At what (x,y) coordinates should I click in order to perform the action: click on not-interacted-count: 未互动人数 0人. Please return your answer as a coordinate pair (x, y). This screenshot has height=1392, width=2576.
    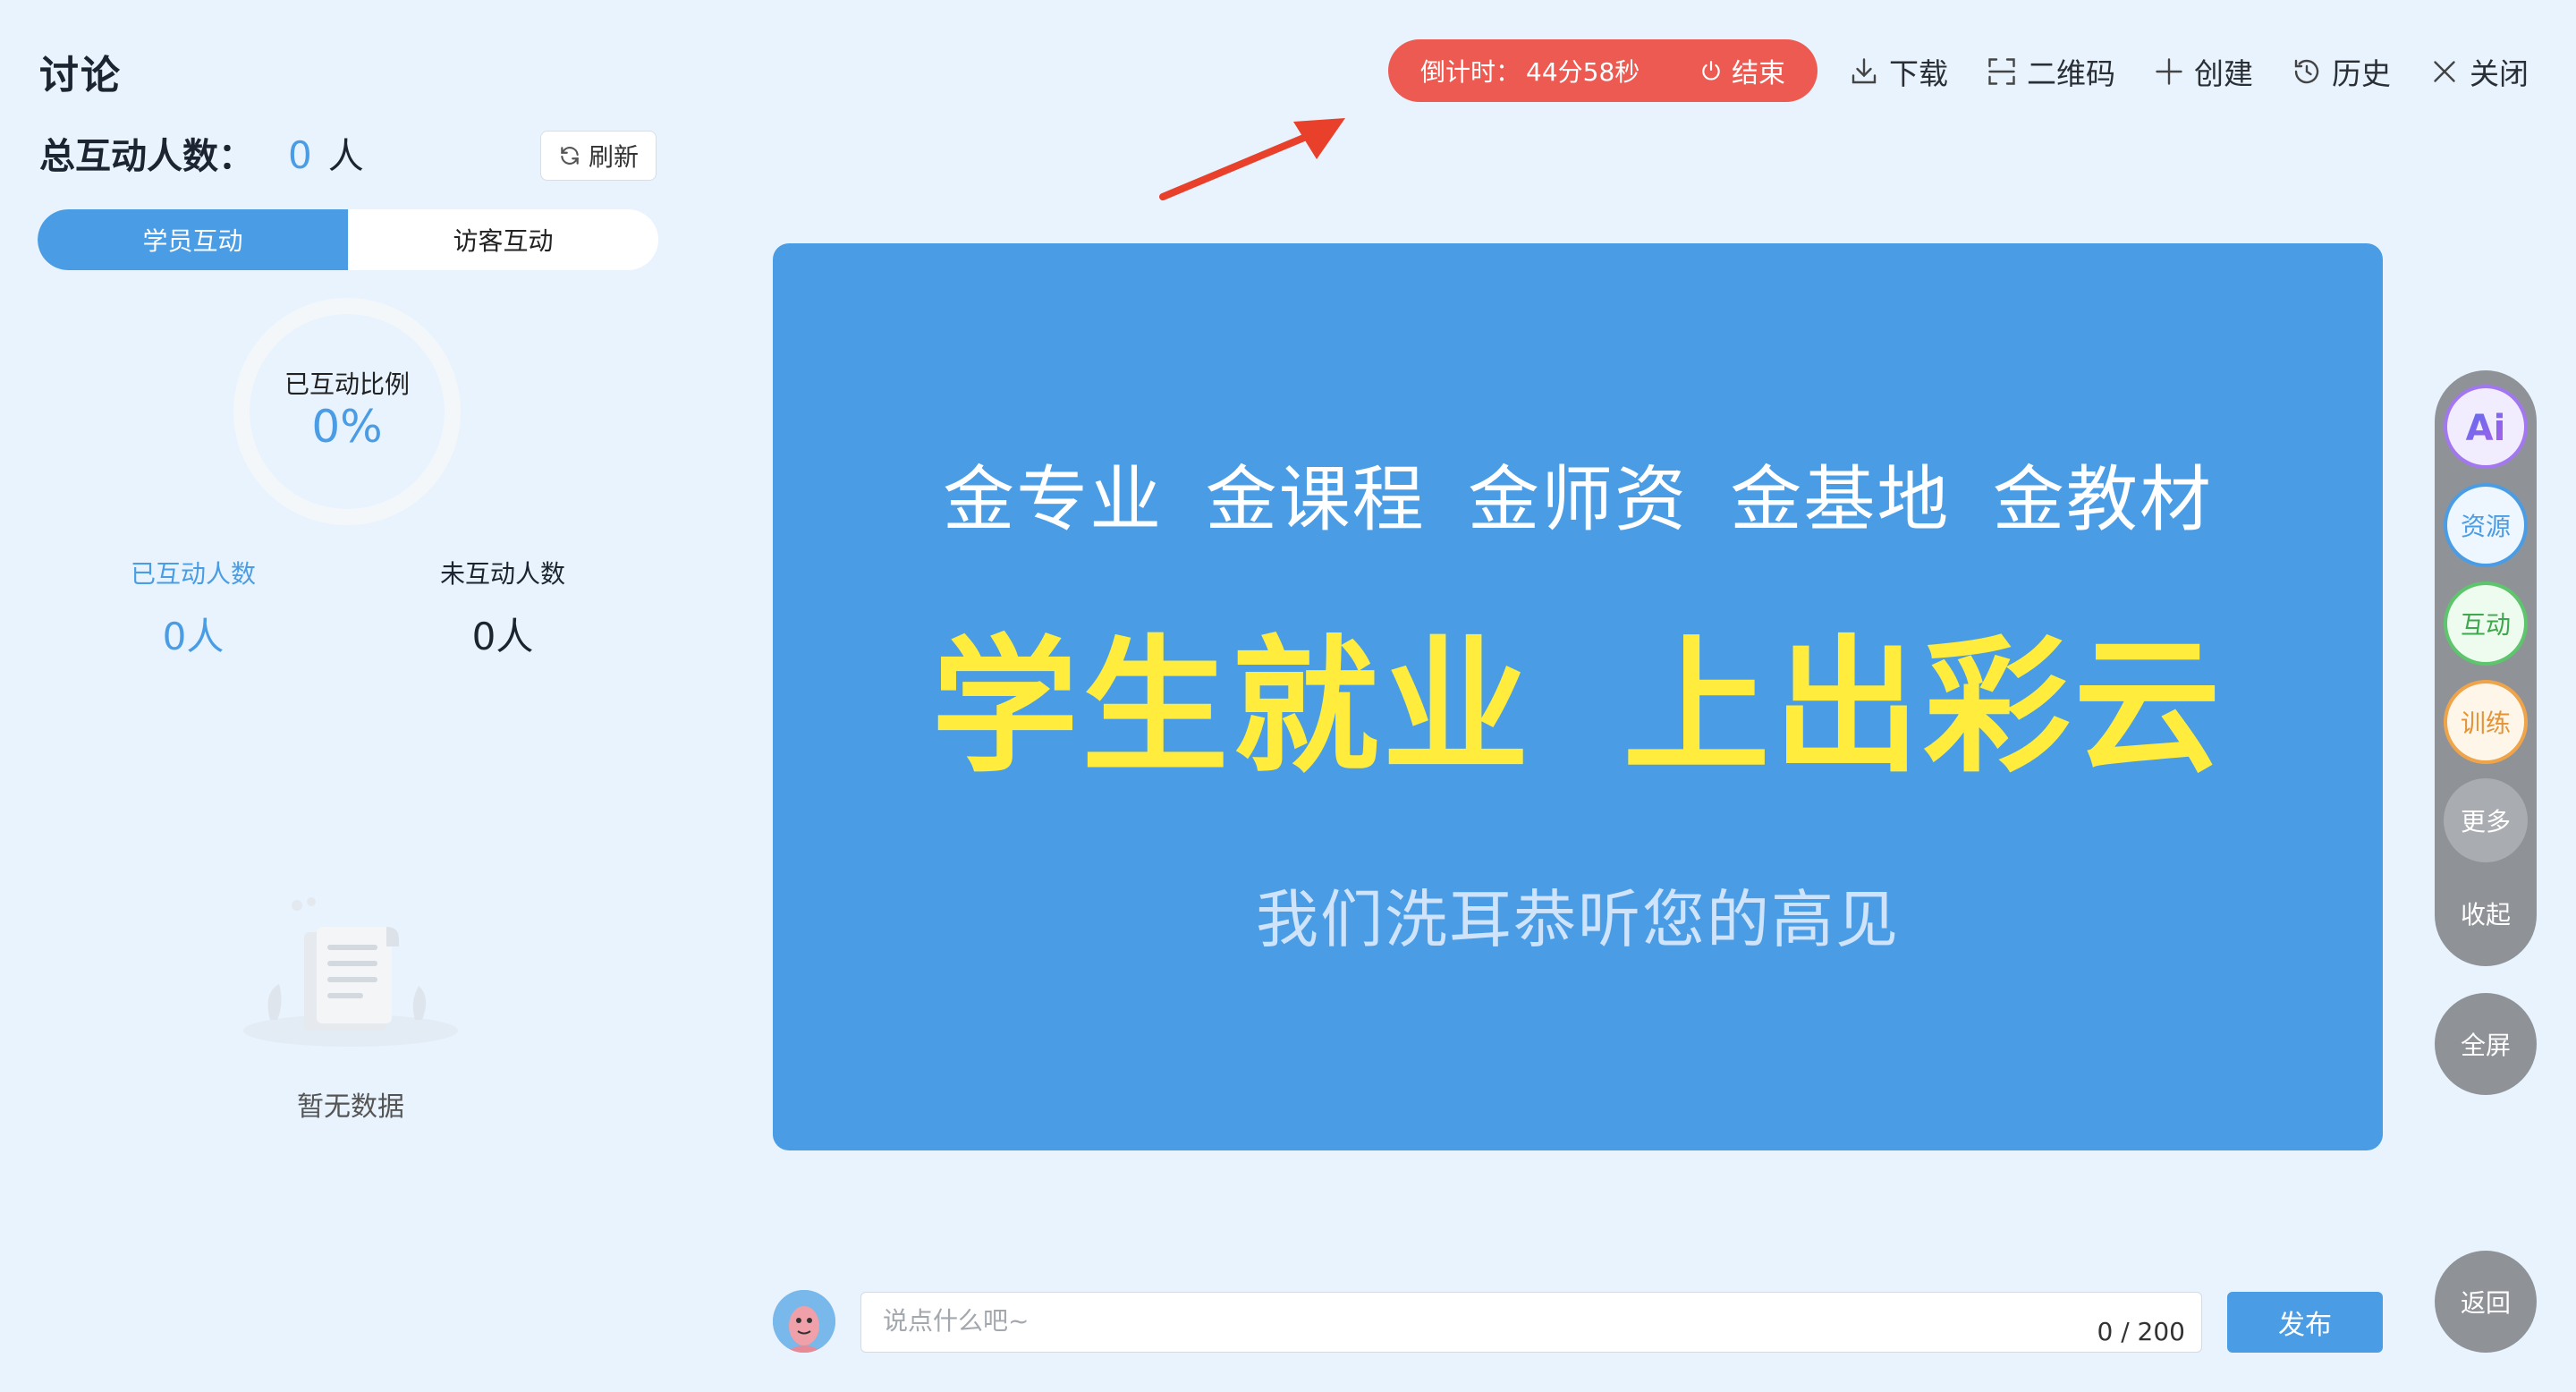
    Looking at the image, I should click on (502, 608).